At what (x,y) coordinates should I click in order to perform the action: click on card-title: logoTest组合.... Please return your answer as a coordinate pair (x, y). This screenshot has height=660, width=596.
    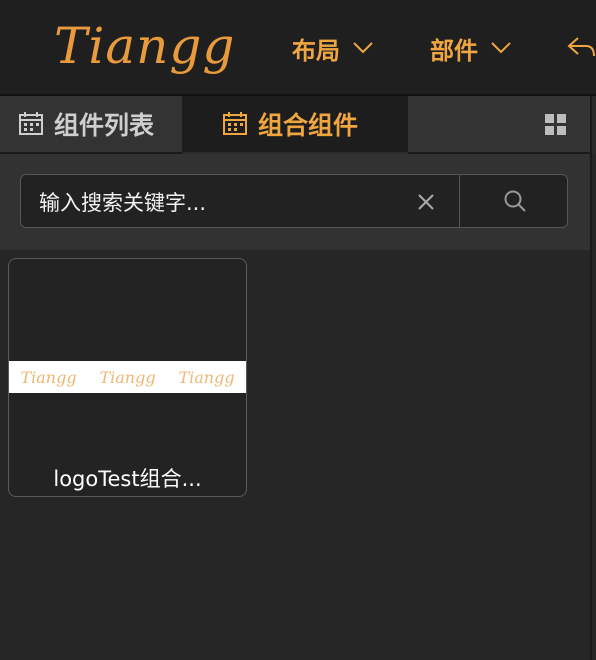
    Looking at the image, I should click on (127, 479).